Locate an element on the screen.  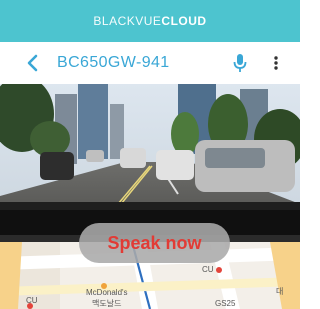
map-label-korean-right: 대 is located at coordinates (280, 291).